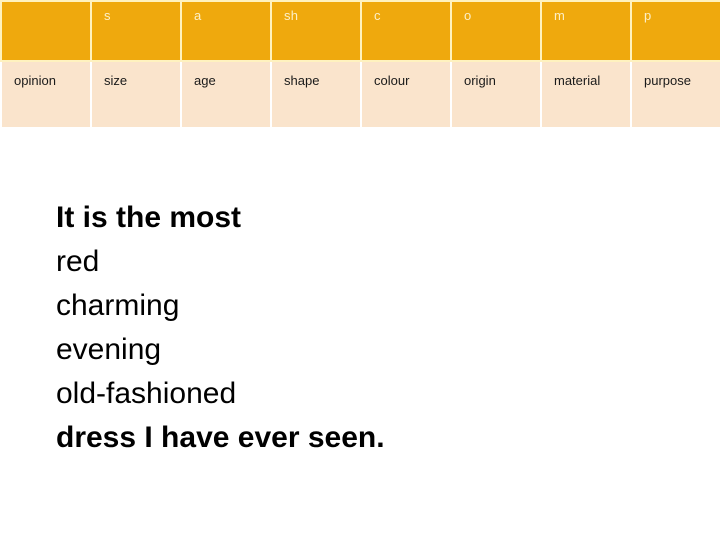 The width and height of the screenshot is (720, 540). What do you see at coordinates (135, 94) in the screenshot?
I see `data-cell-size: size` at bounding box center [135, 94].